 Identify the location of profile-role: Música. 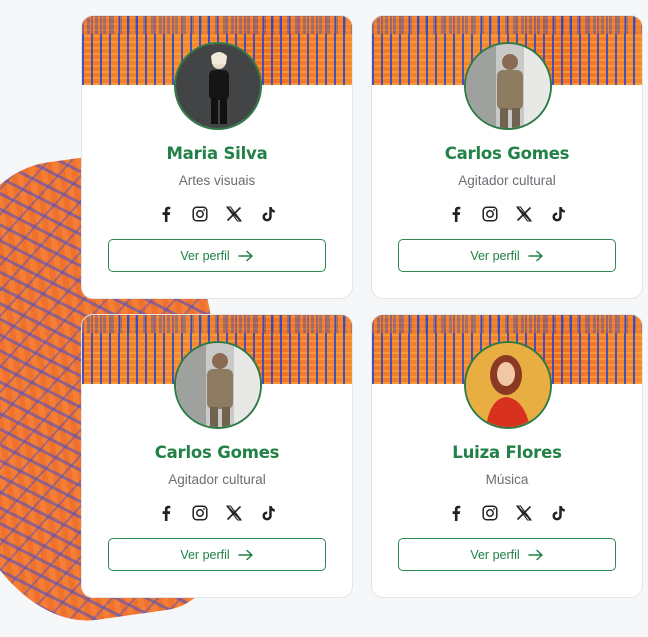
(507, 479).